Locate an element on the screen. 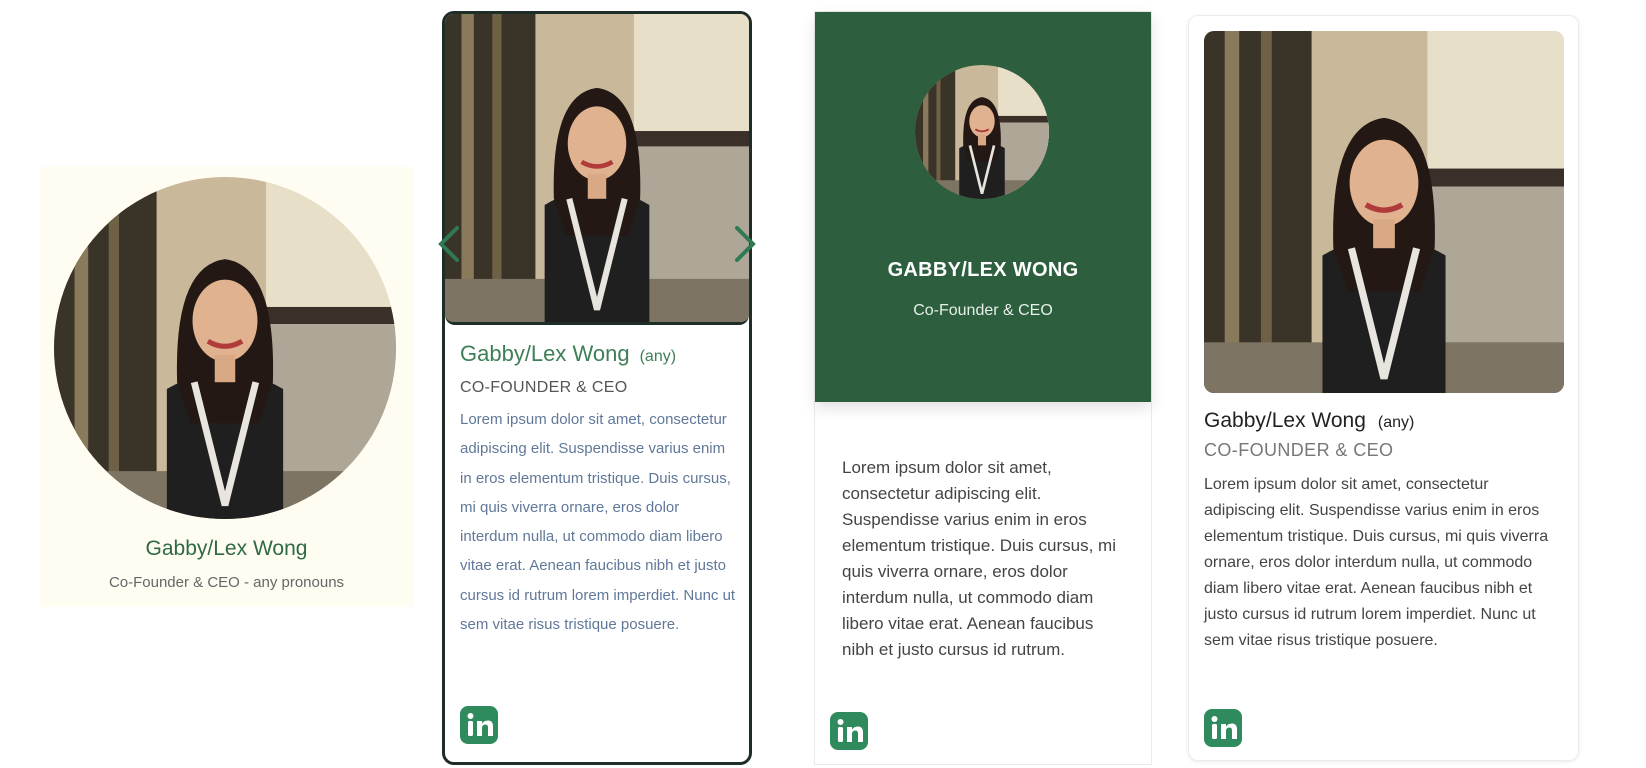  card-header: GABBY/LEX WONG Co-Founder & CEO is located at coordinates (983, 207).